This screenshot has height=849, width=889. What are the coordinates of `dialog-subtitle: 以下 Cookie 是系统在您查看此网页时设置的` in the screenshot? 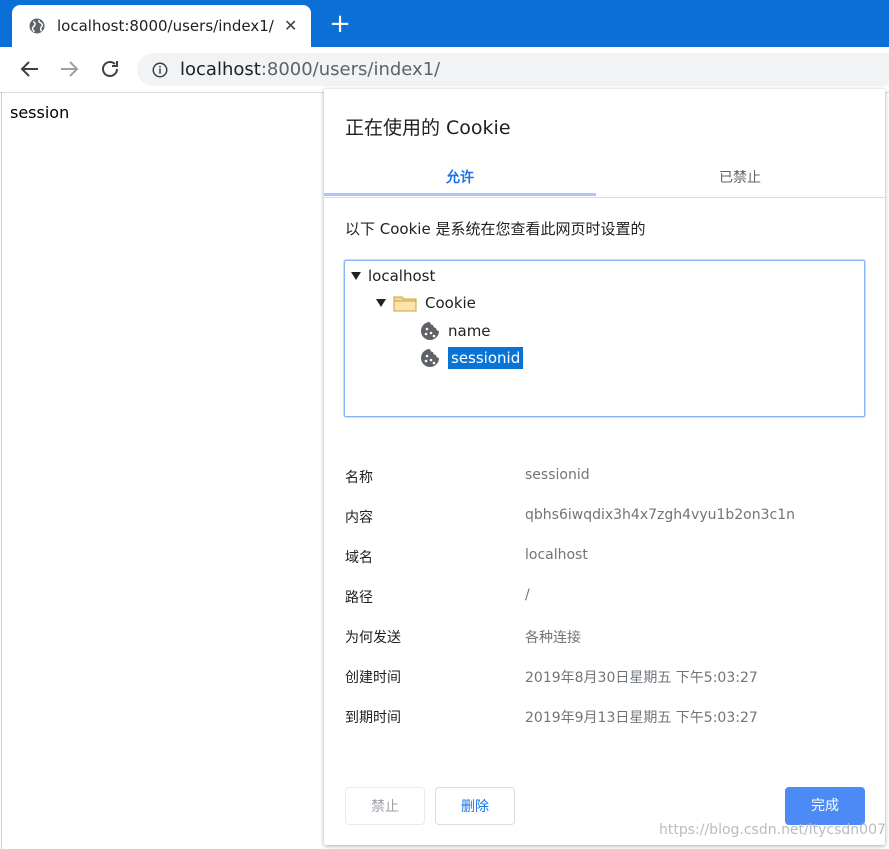 It's located at (495, 229).